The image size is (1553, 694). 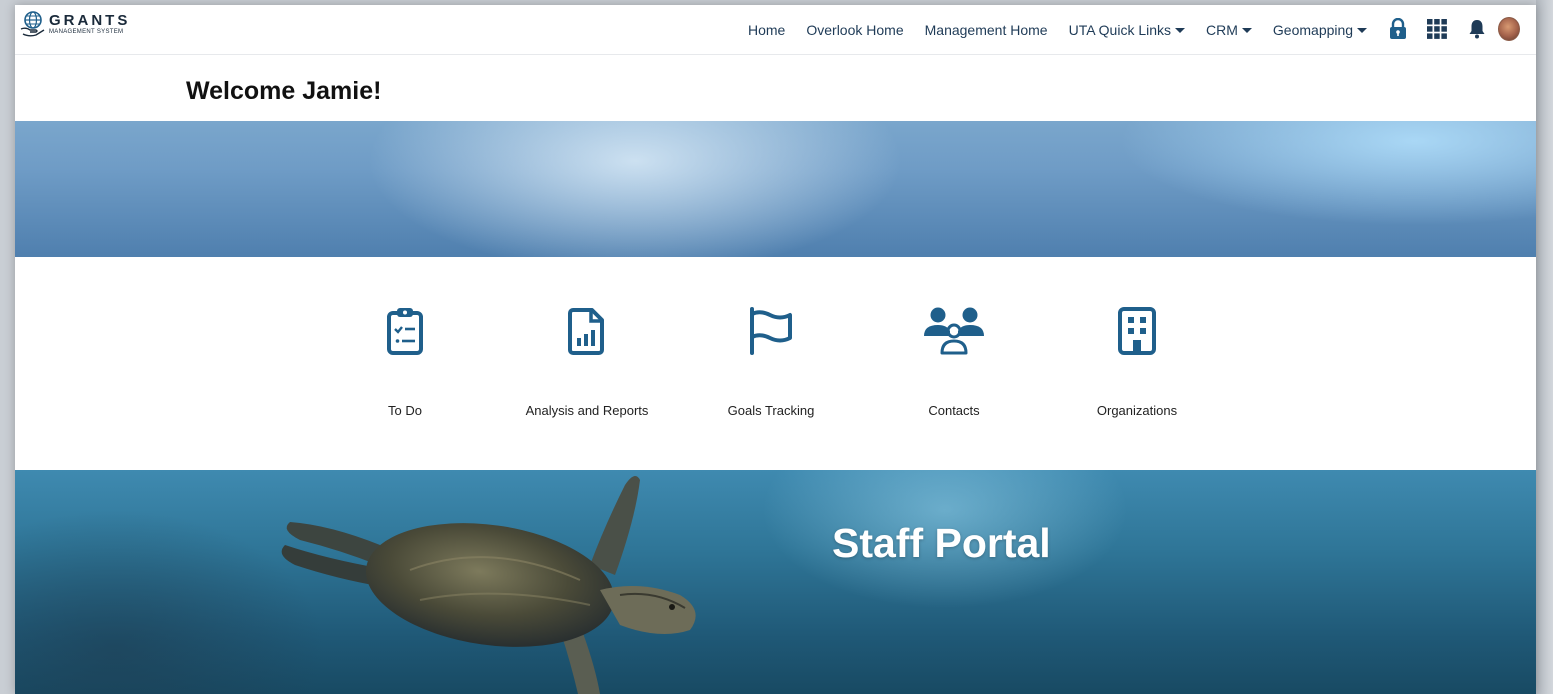 I want to click on nav-icon-group, so click(x=1453, y=29).